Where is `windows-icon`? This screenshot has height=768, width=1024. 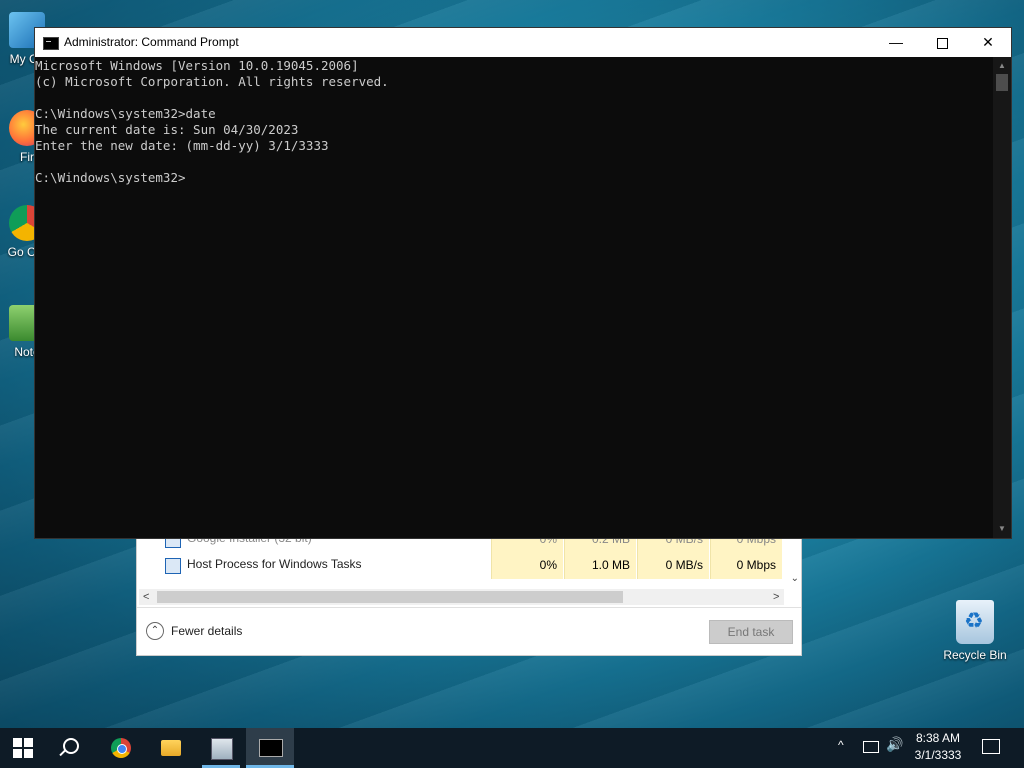 windows-icon is located at coordinates (23, 748).